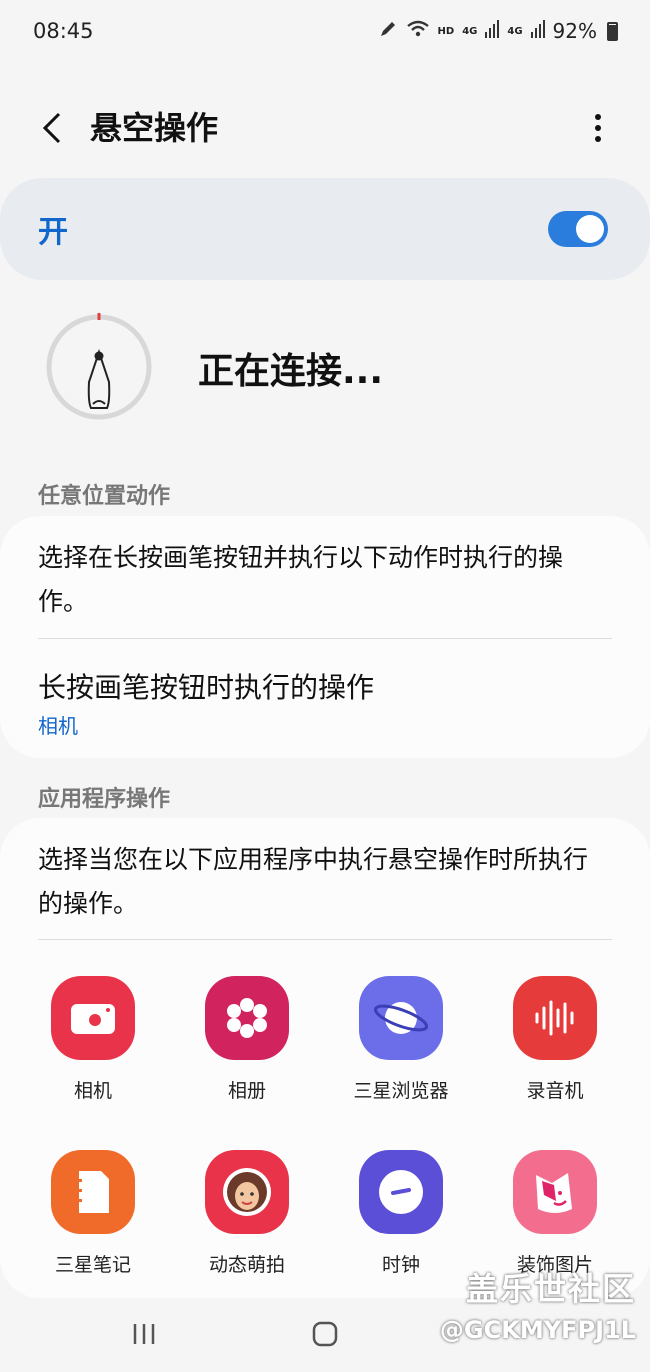 Image resolution: width=650 pixels, height=1372 pixels. Describe the element at coordinates (246, 1091) in the screenshot. I see `app-label: 相册` at that location.